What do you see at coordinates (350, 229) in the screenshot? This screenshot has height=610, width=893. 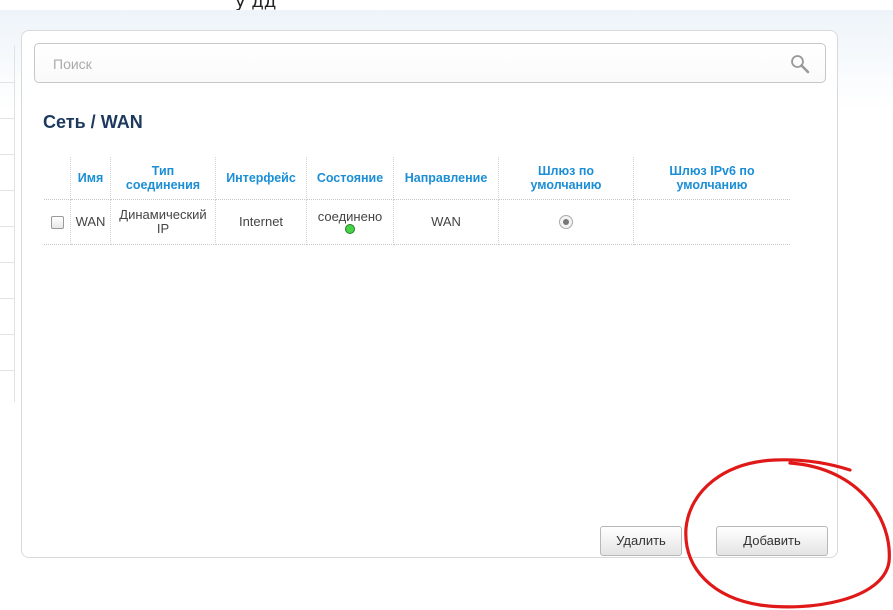 I see `status-indicator-icon` at bounding box center [350, 229].